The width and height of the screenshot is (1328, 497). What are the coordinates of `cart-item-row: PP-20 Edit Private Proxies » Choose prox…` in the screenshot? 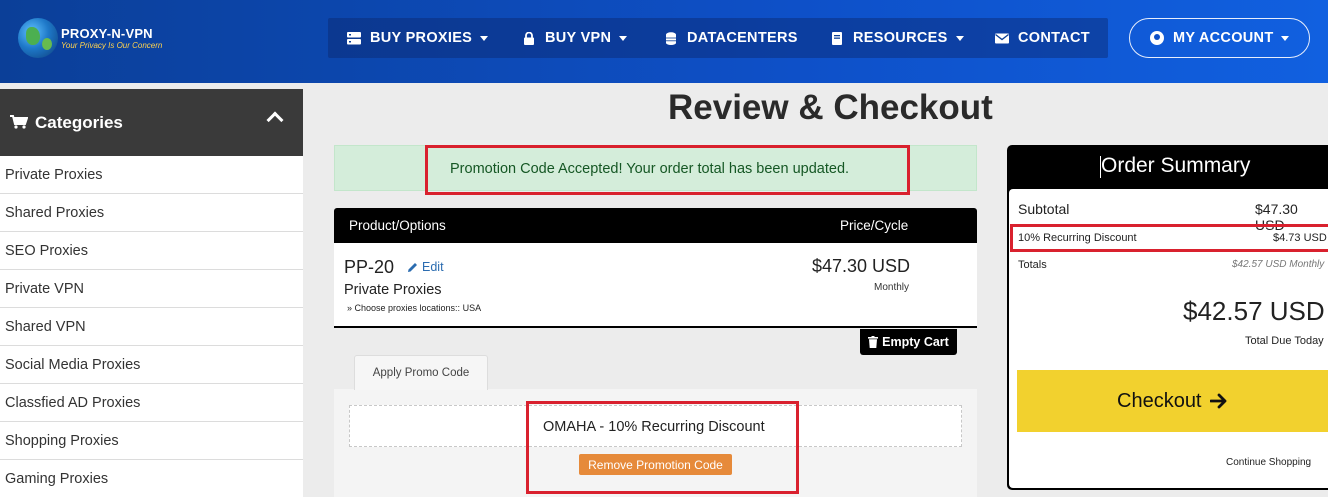 It's located at (655, 285).